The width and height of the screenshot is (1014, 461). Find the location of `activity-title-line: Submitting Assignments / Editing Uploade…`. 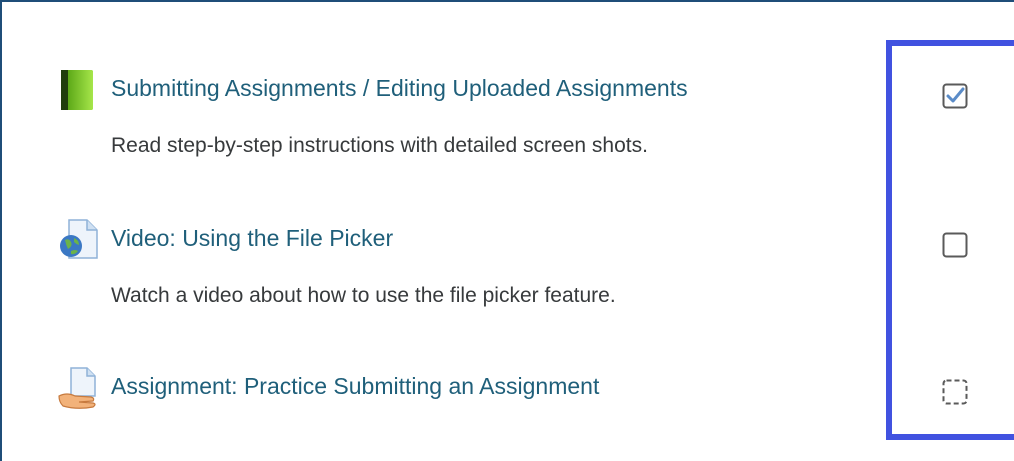

activity-title-line: Submitting Assignments / Editing Uploade… is located at coordinates (467, 89).